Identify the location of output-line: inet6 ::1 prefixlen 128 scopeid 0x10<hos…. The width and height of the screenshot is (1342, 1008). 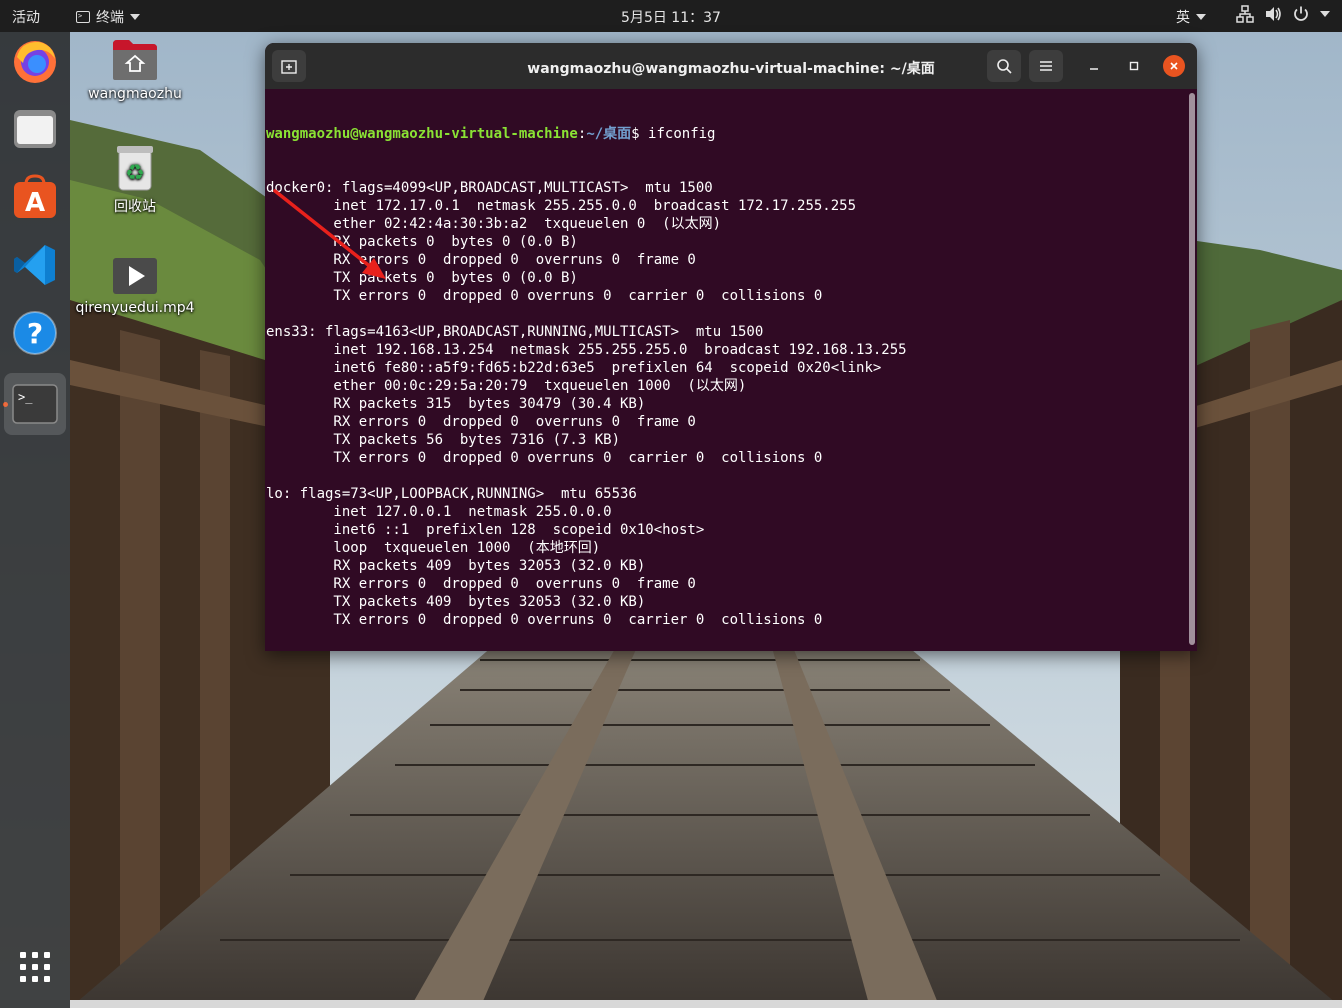
(485, 530).